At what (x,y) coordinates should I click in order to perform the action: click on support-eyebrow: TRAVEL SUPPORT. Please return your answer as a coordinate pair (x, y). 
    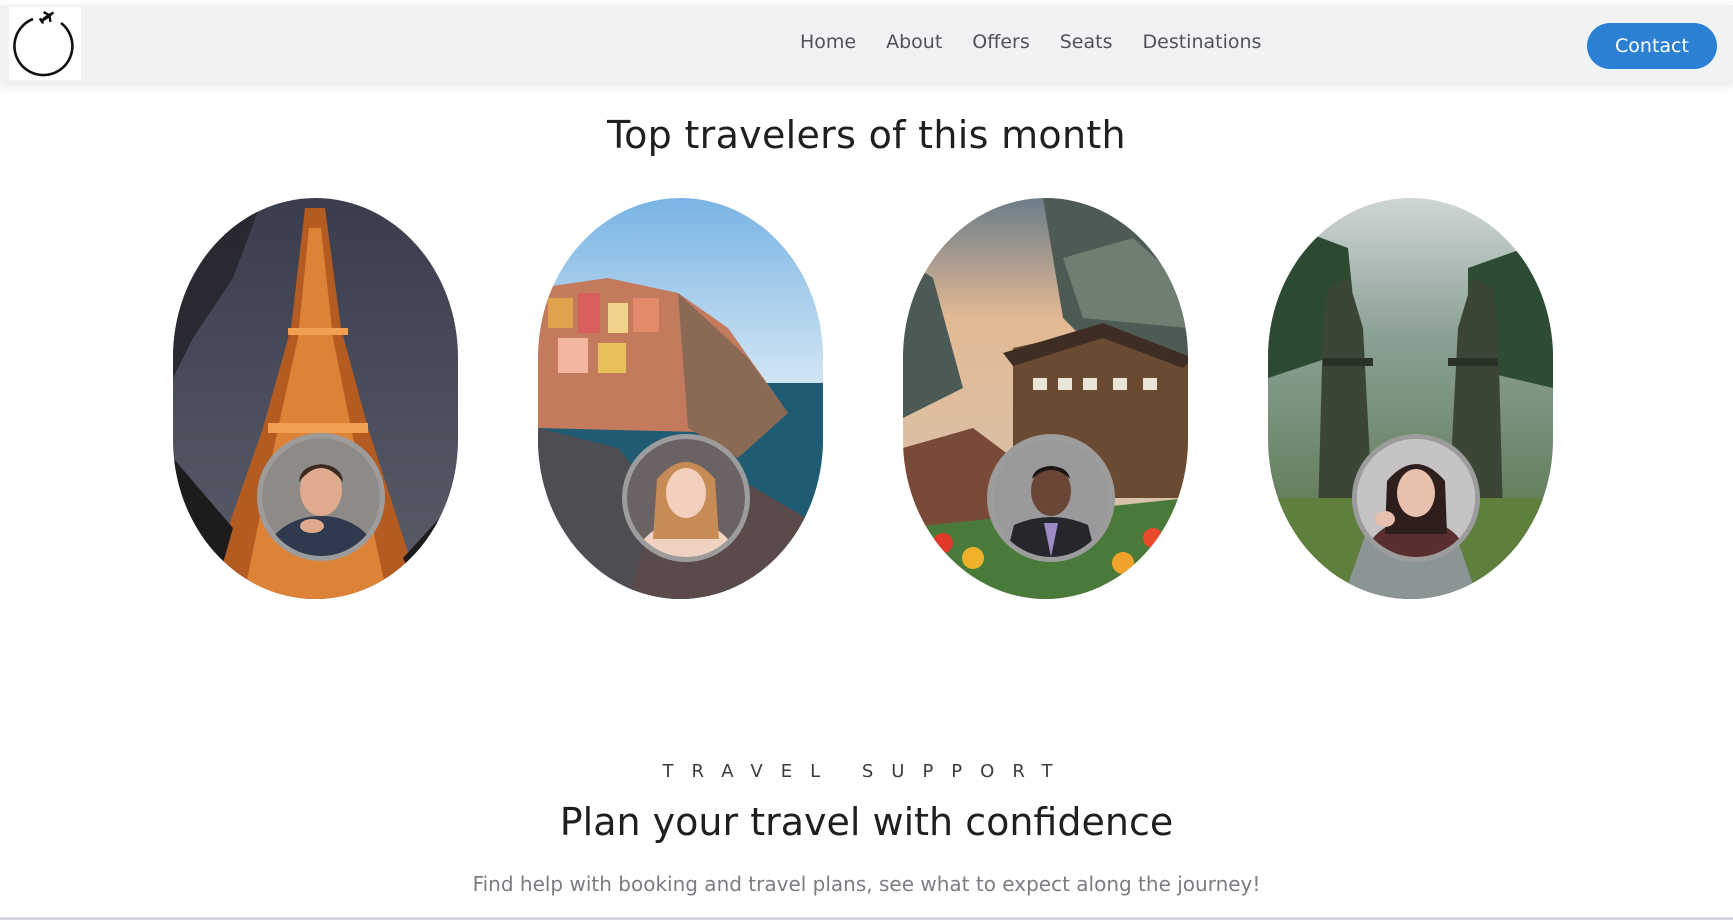
    Looking at the image, I should click on (866, 771).